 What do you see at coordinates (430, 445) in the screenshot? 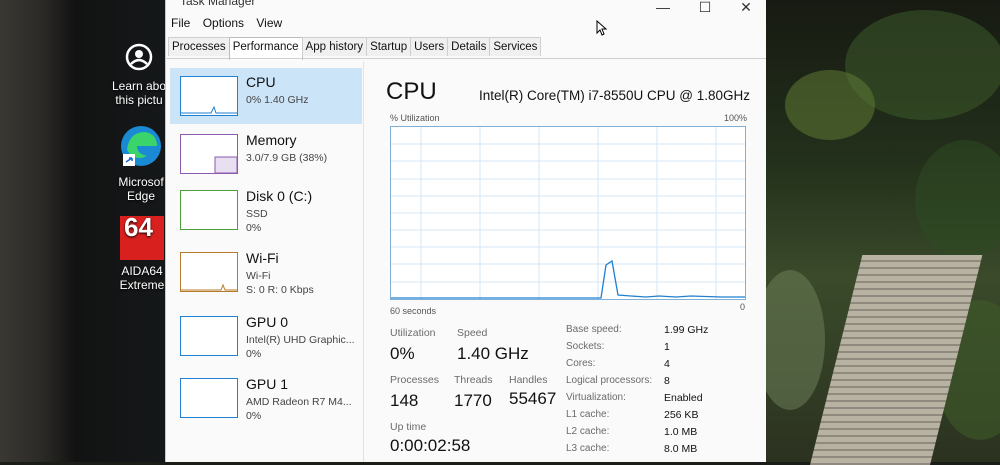
I see `uptime-value: 0:00:02:58` at bounding box center [430, 445].